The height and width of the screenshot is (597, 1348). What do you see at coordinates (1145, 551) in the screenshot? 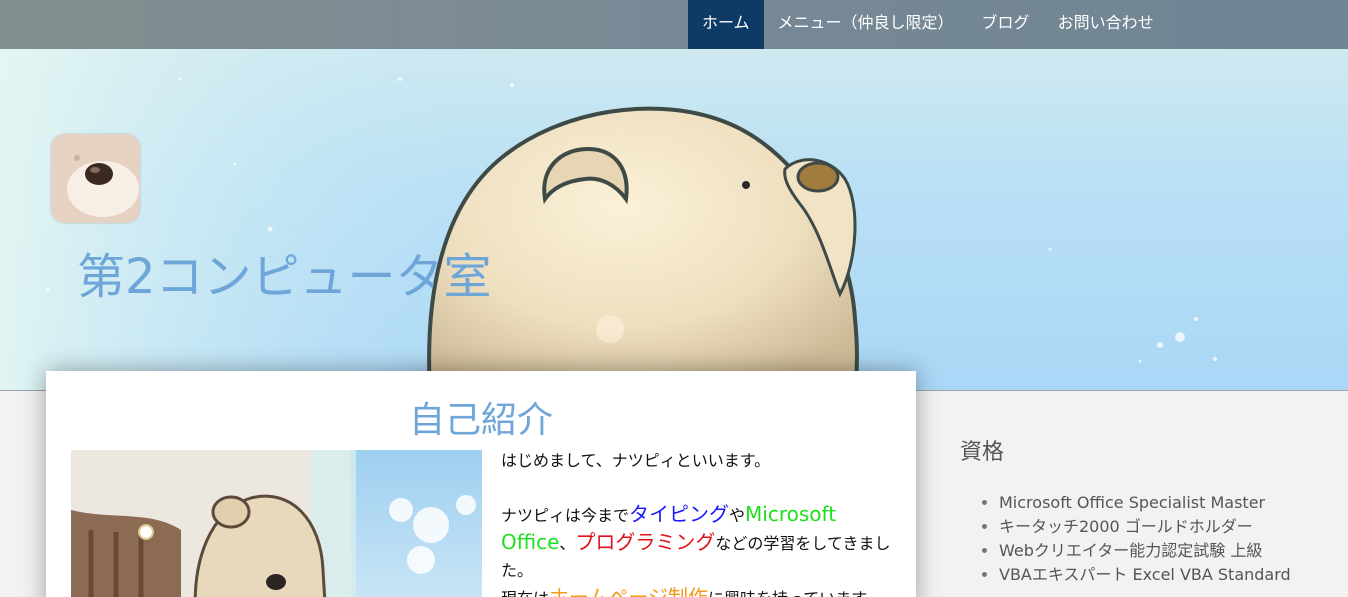
I see `list-item: Webクリエイター能力認定試験 上級` at bounding box center [1145, 551].